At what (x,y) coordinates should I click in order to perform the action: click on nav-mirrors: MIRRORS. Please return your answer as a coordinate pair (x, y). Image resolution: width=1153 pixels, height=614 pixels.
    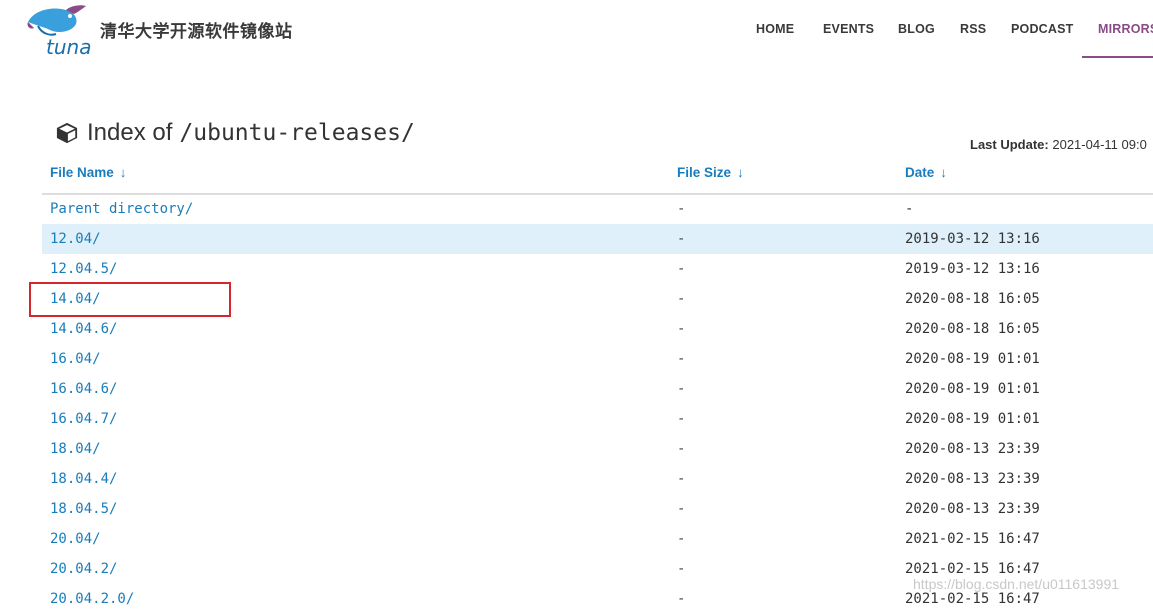
    Looking at the image, I should click on (1125, 29).